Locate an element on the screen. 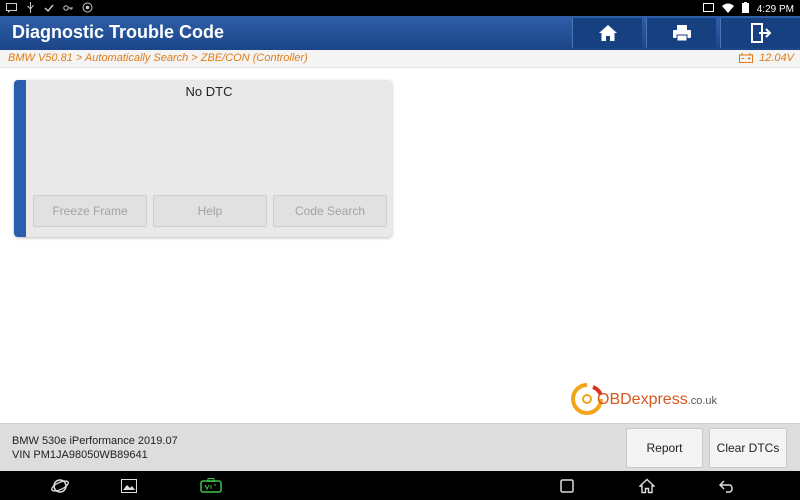  gallery-button is located at coordinates (129, 486).